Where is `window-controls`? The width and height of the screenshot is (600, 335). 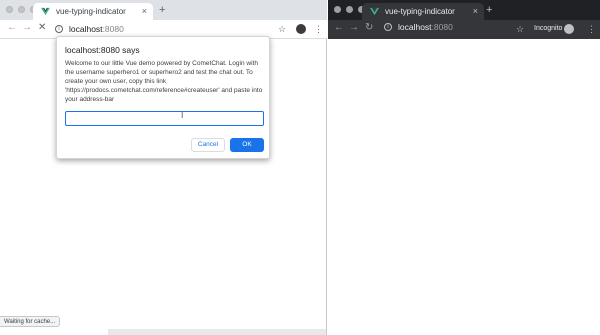 window-controls is located at coordinates (349, 9).